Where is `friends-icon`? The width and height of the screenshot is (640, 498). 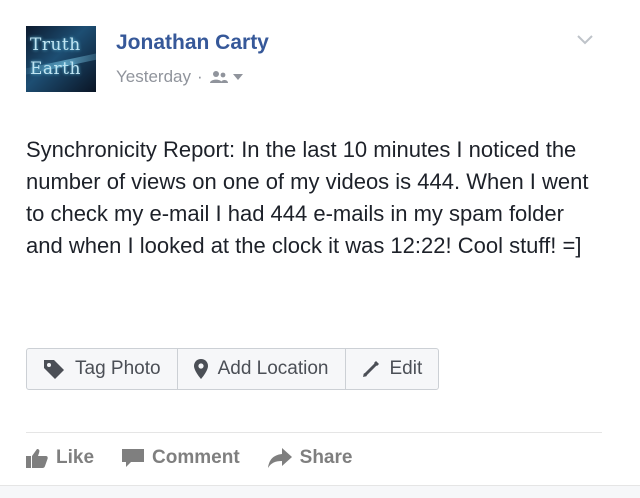
friends-icon is located at coordinates (218, 77).